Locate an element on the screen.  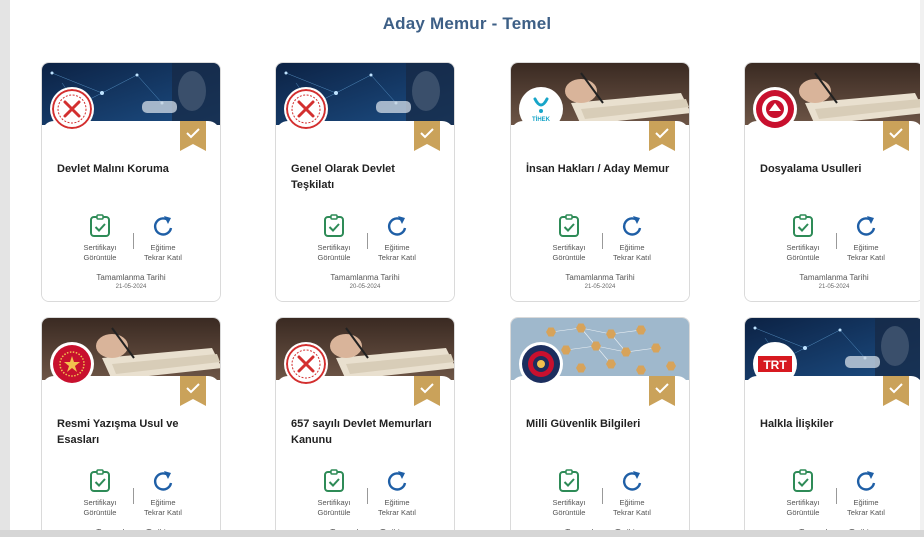
tbmm-emblem-icon is located at coordinates (775, 109).